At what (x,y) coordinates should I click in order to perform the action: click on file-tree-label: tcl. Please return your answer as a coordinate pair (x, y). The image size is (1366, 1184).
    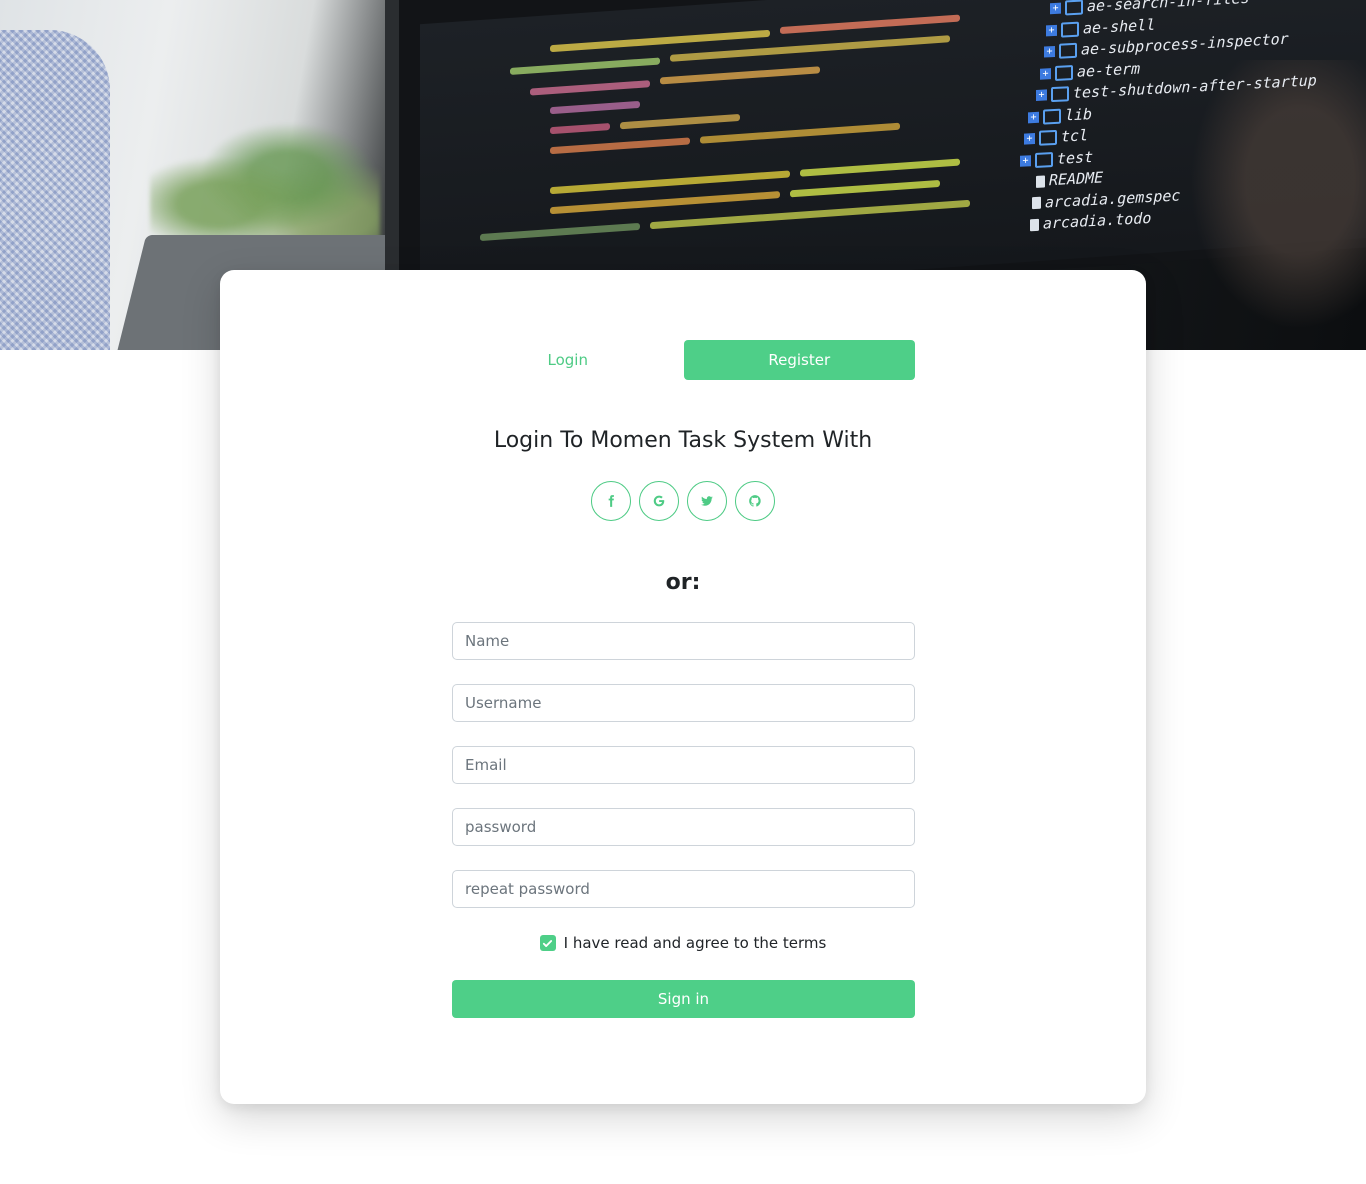
    Looking at the image, I should click on (1075, 136).